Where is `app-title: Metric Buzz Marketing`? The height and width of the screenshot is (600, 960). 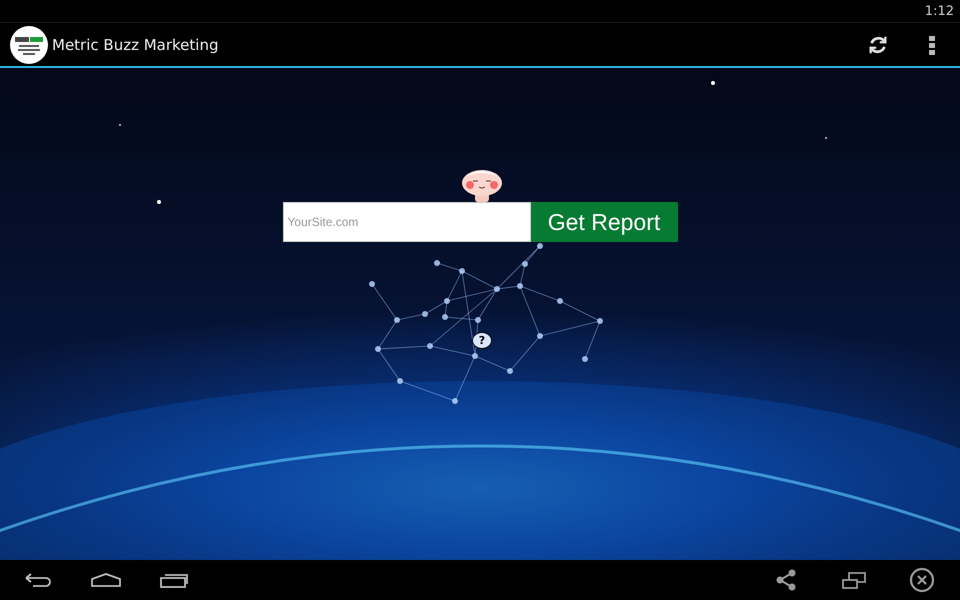 app-title: Metric Buzz Marketing is located at coordinates (136, 45).